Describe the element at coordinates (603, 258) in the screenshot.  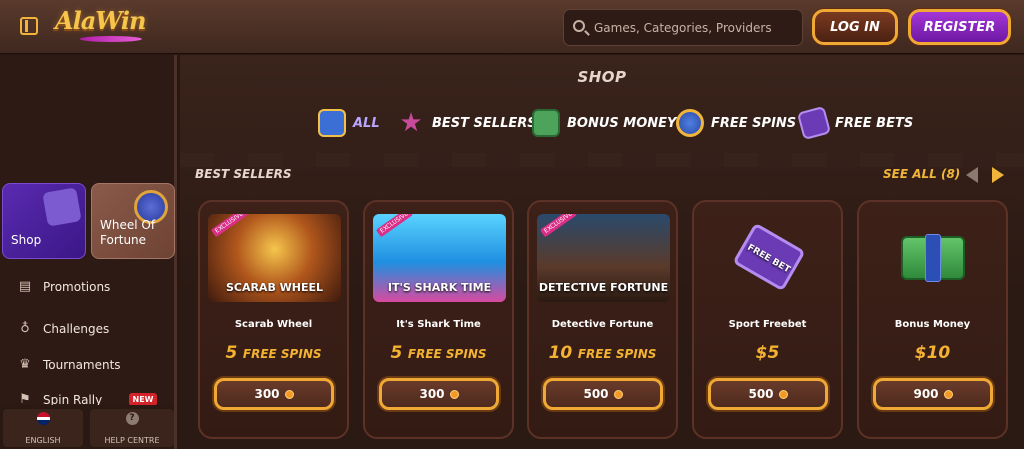
I see `product-image: EXCLUSIVE DETECTIVE FORTUNE` at that location.